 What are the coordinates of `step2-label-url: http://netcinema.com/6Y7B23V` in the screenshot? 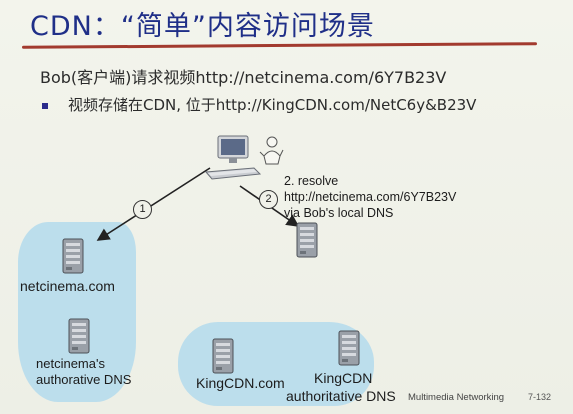 It's located at (370, 197).